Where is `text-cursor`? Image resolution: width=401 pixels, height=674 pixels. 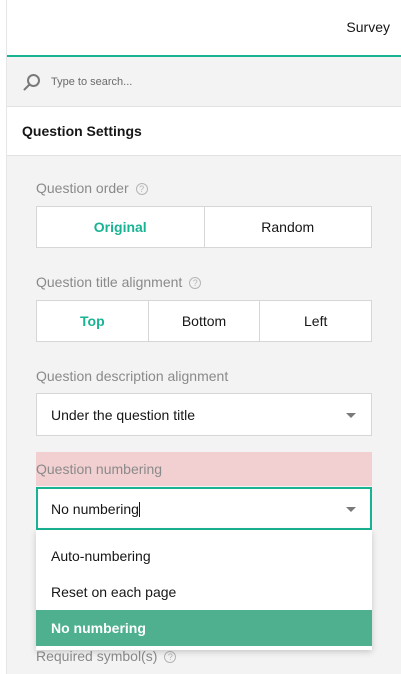
text-cursor is located at coordinates (139, 509).